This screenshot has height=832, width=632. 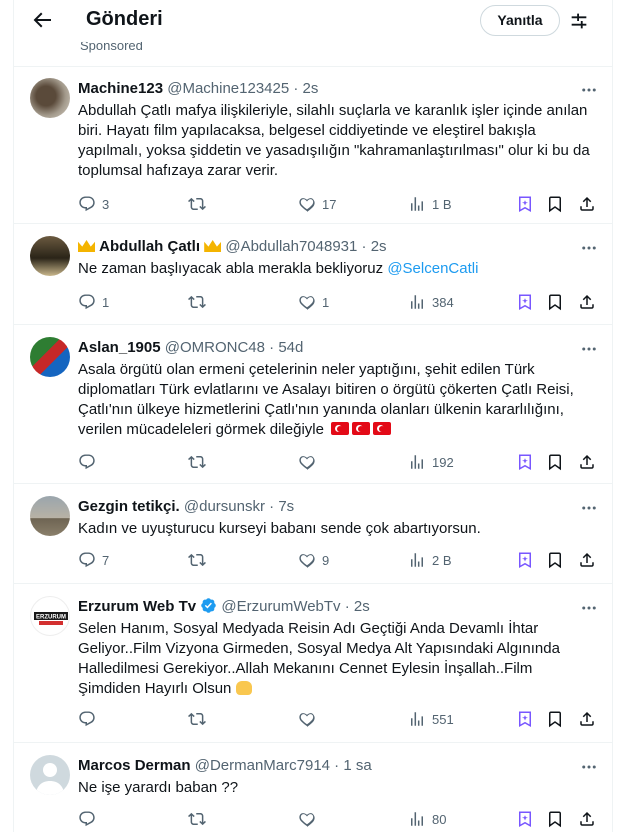 I want to click on username: @Machine123425, so click(x=228, y=88).